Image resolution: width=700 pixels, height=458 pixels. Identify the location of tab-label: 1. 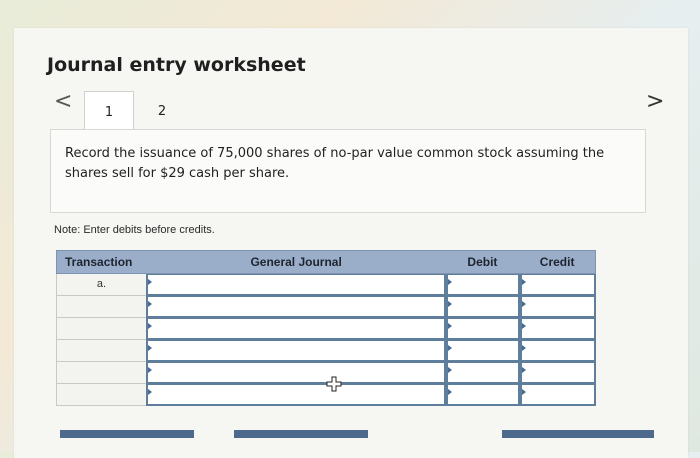
(109, 112).